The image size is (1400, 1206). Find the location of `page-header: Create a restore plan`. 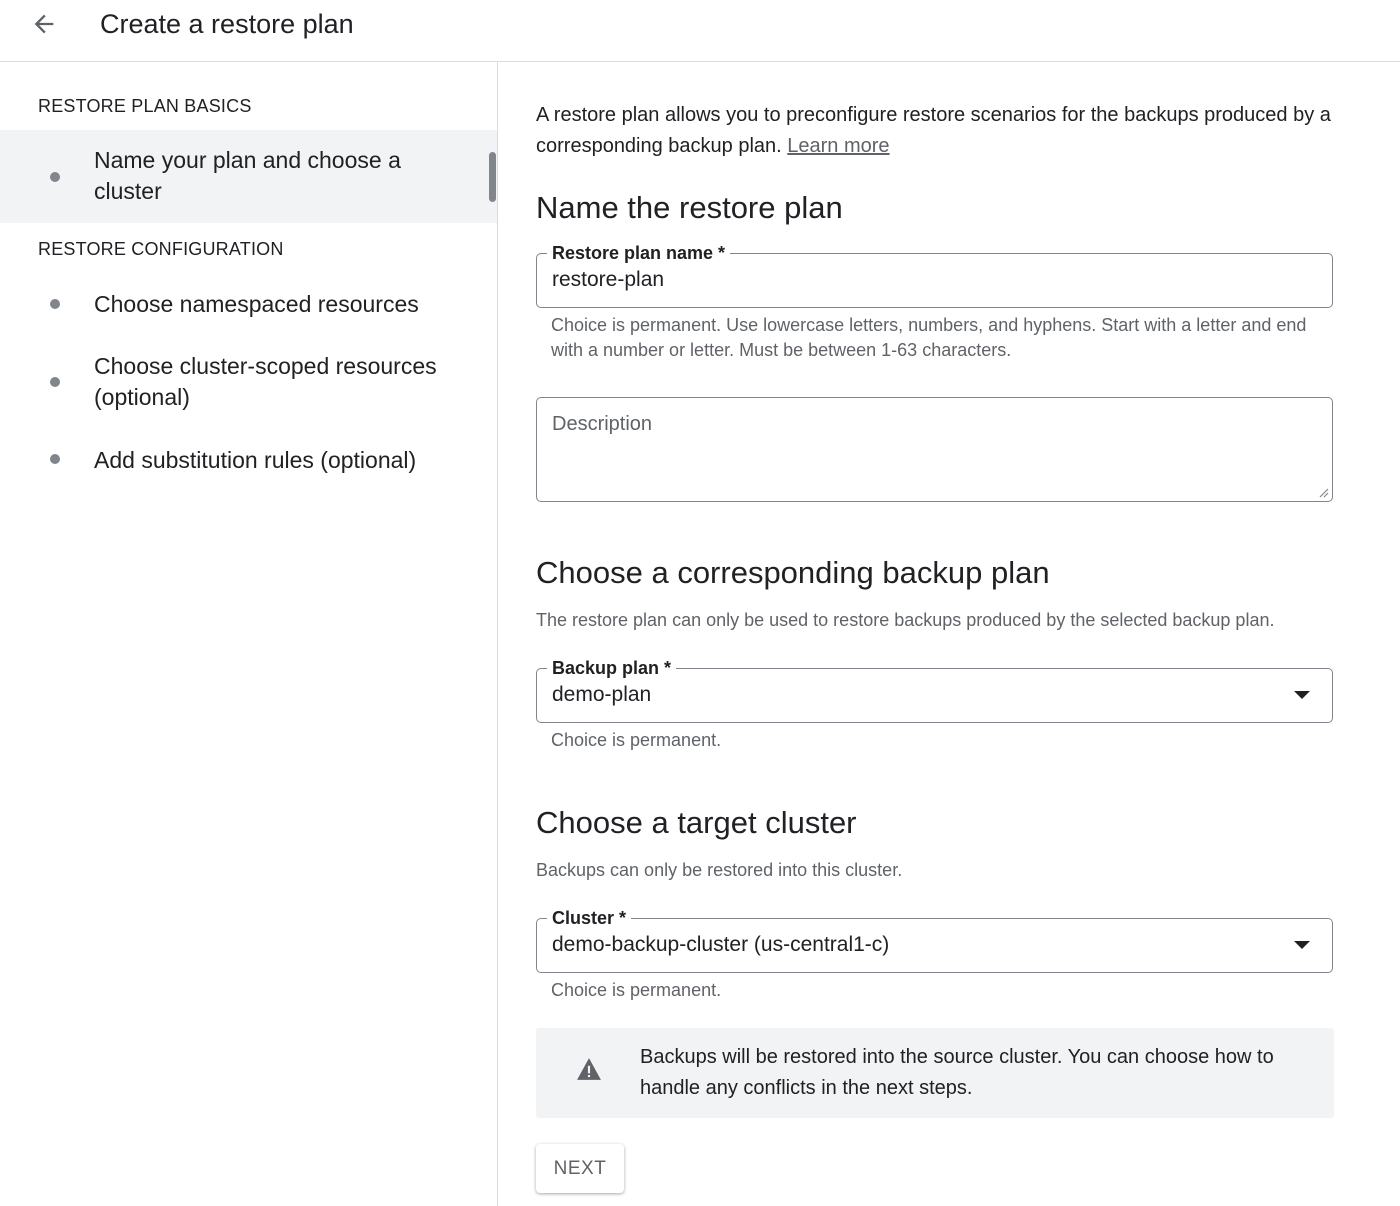

page-header: Create a restore plan is located at coordinates (700, 31).